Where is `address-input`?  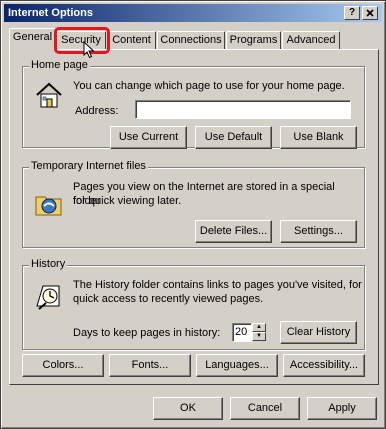
address-input is located at coordinates (243, 109).